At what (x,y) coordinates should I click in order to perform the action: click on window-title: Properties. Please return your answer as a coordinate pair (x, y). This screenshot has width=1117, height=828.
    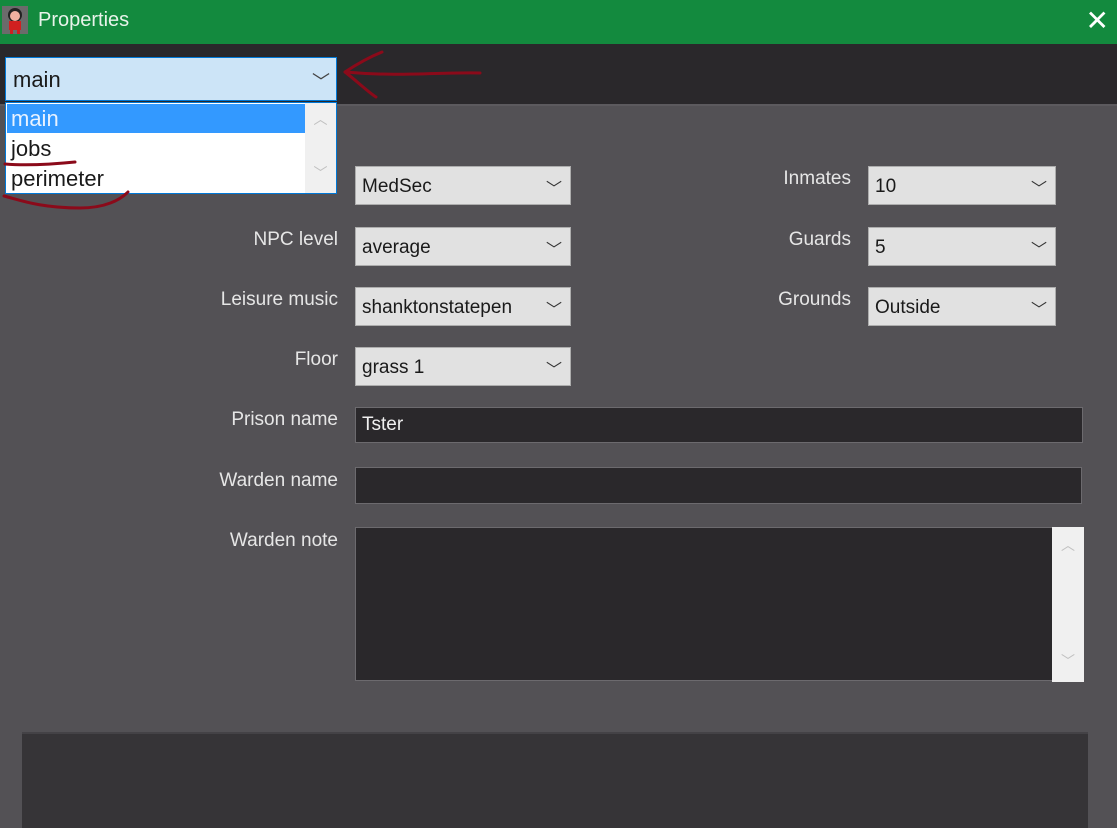
    Looking at the image, I should click on (84, 20).